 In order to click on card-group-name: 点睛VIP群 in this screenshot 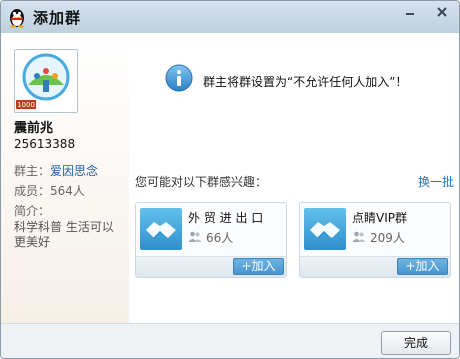, I will do `click(379, 218)`.